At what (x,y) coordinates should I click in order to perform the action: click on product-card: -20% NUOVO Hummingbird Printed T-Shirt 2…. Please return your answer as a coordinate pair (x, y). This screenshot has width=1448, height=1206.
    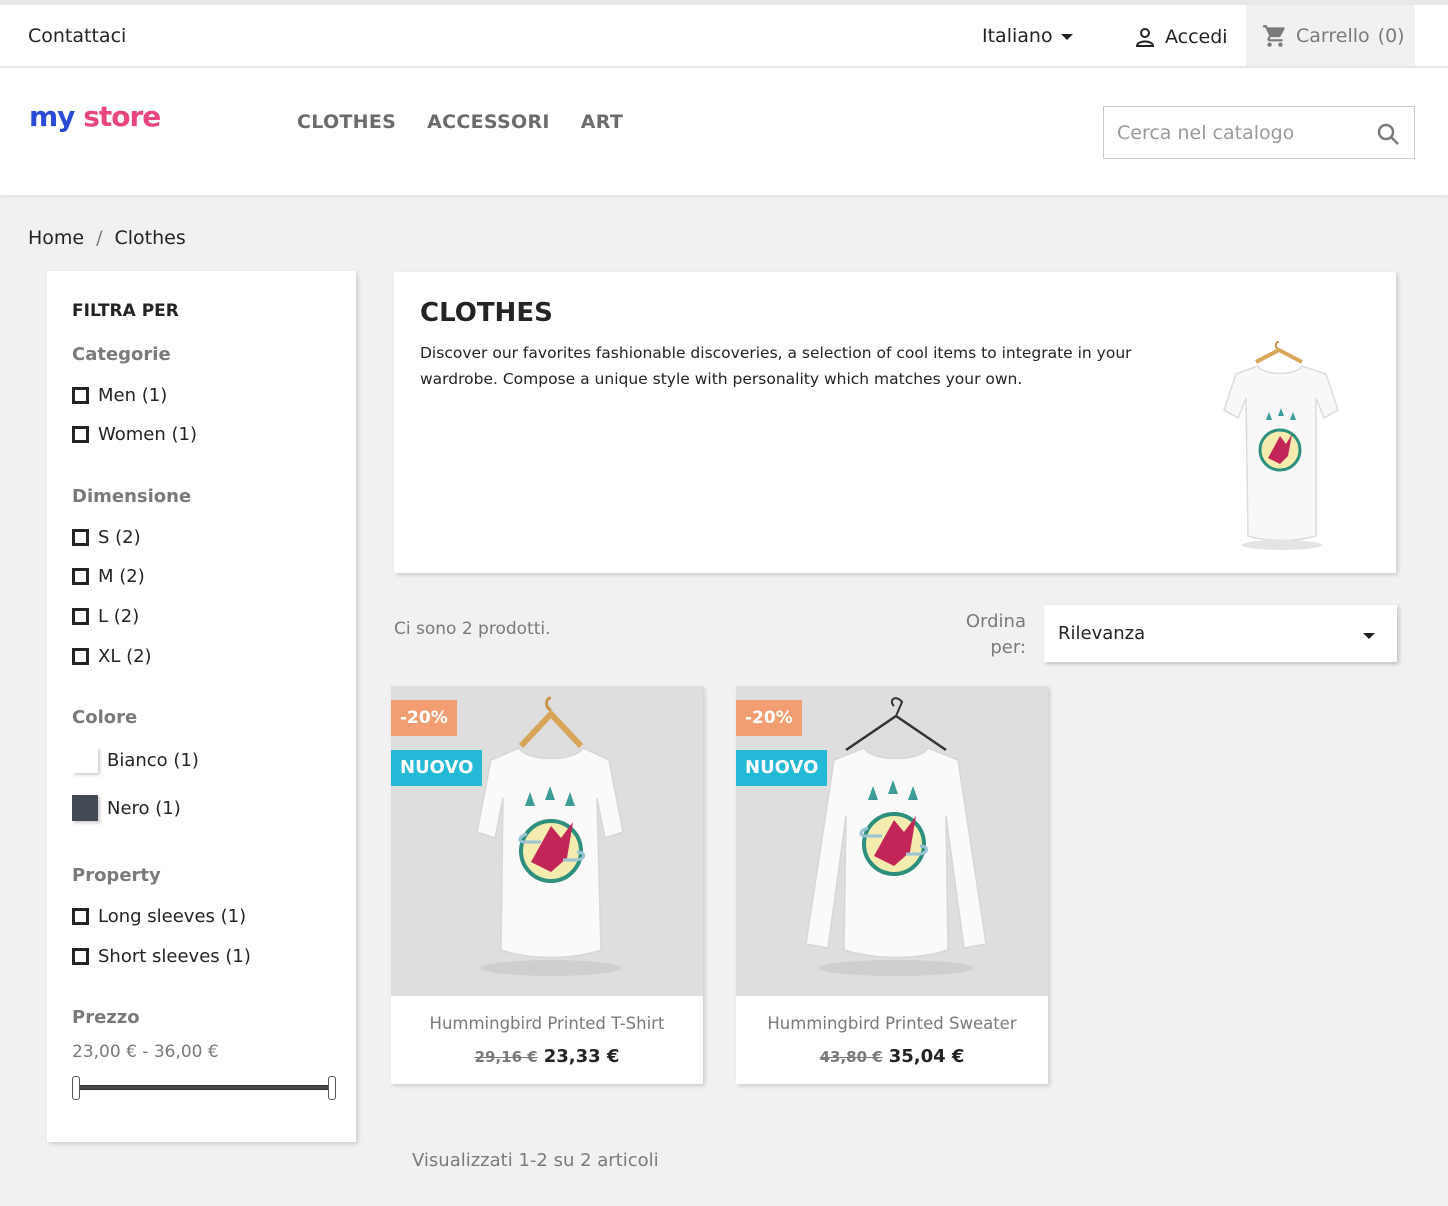
    Looking at the image, I should click on (547, 885).